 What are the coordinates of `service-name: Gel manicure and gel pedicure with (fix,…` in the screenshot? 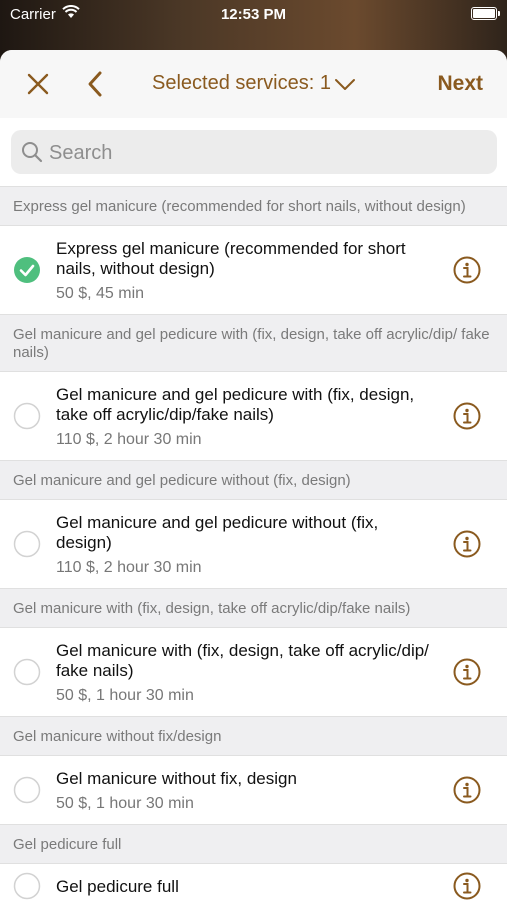 It's located at (235, 404).